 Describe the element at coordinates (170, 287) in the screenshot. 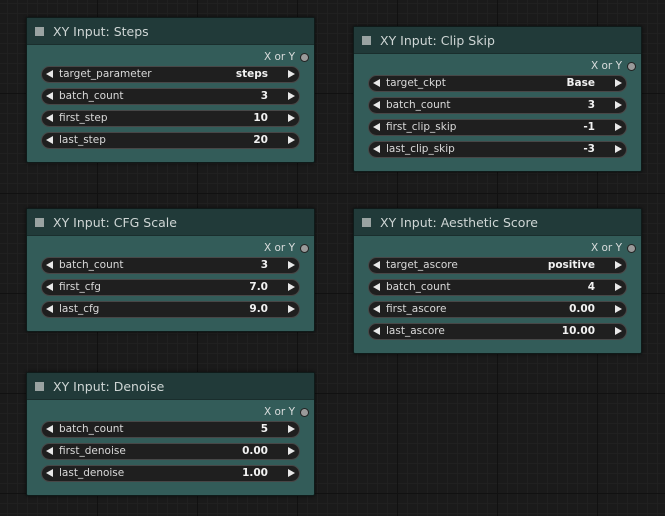

I see `widget-first-cfg: first_cfg 7.0` at that location.